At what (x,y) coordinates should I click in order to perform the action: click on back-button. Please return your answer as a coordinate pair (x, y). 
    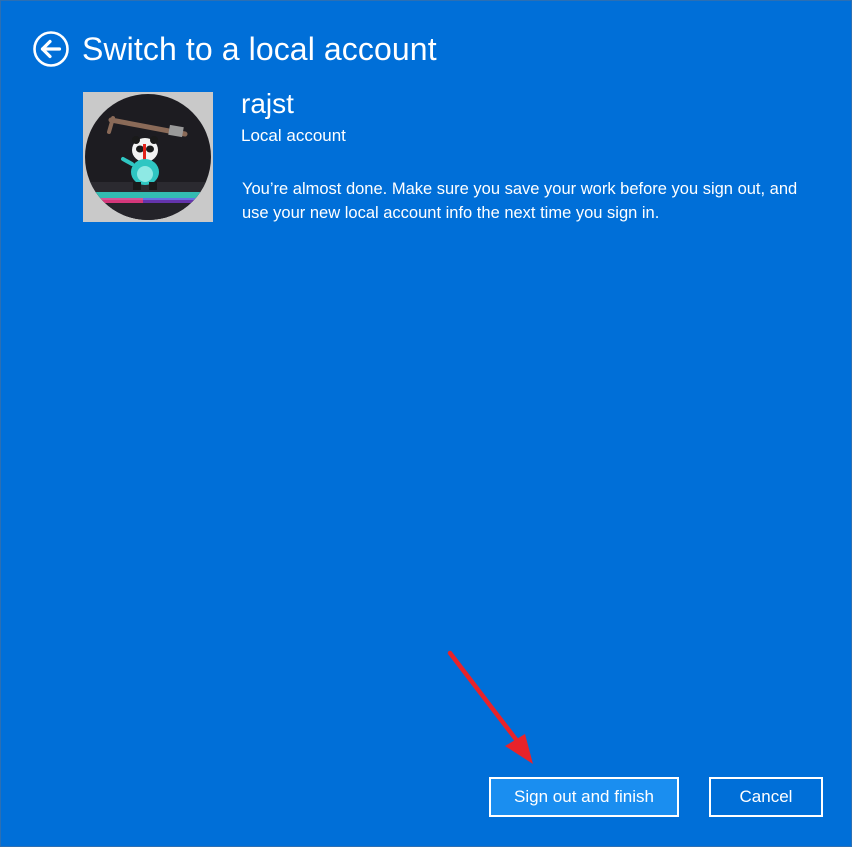
    Looking at the image, I should click on (51, 49).